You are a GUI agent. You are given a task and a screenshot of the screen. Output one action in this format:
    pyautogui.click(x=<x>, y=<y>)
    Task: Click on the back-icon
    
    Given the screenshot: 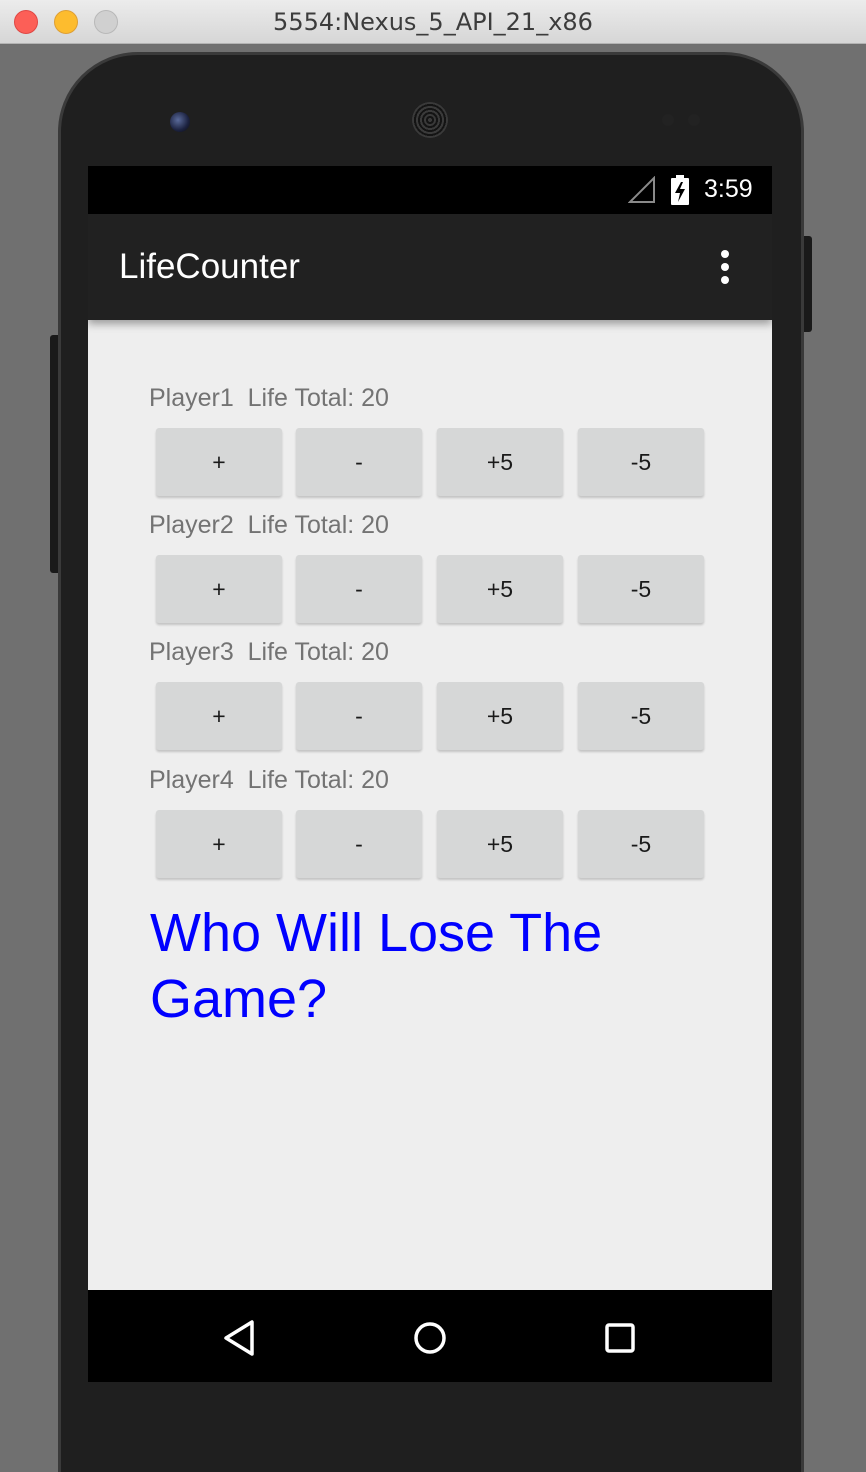 What is the action you would take?
    pyautogui.click(x=240, y=1338)
    